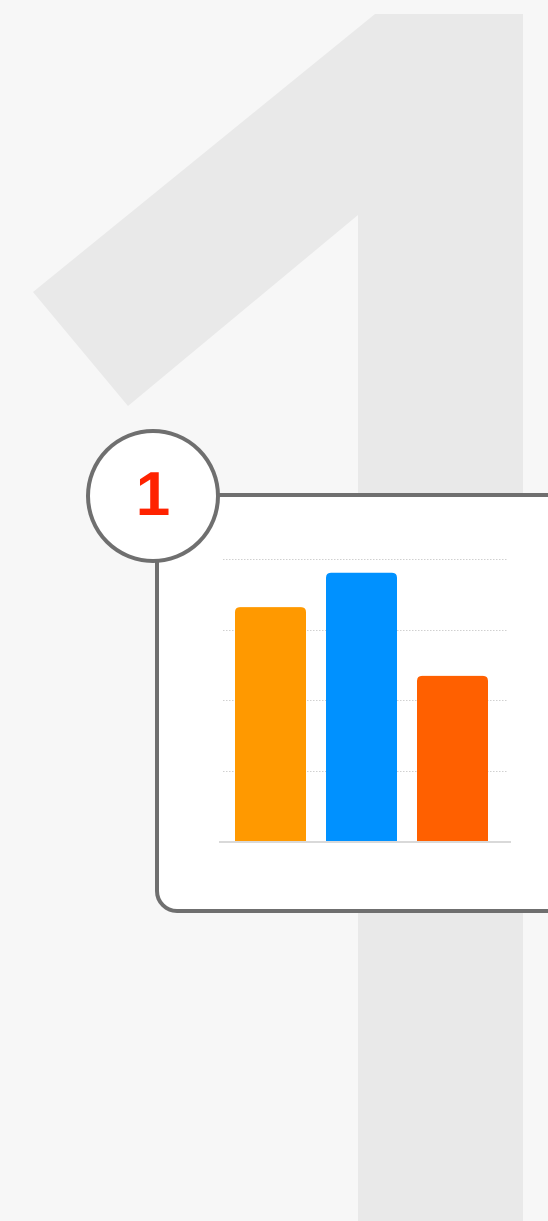  I want to click on chart-bars, so click(361, 706).